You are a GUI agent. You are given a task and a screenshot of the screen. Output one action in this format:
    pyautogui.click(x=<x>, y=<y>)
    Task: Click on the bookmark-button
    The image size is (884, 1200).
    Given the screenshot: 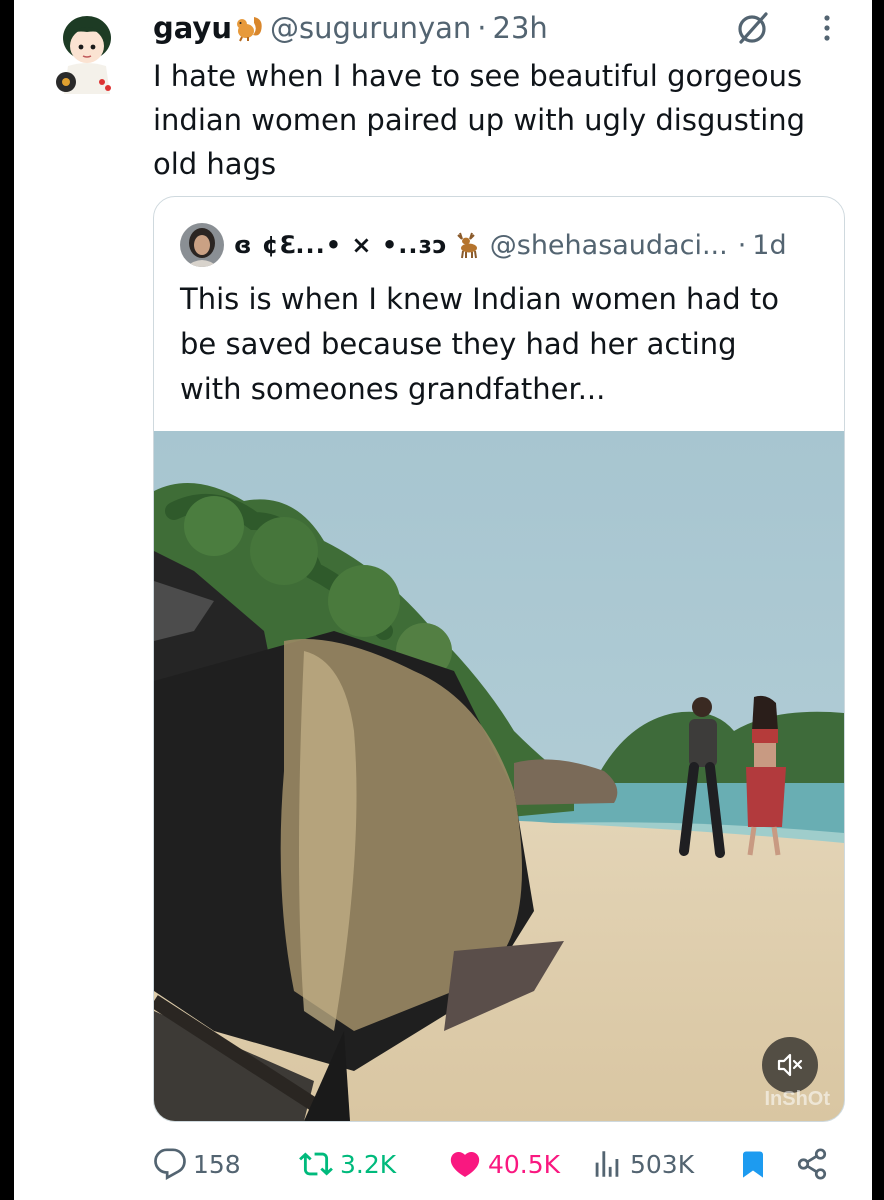 What is the action you would take?
    pyautogui.click(x=756, y=1164)
    